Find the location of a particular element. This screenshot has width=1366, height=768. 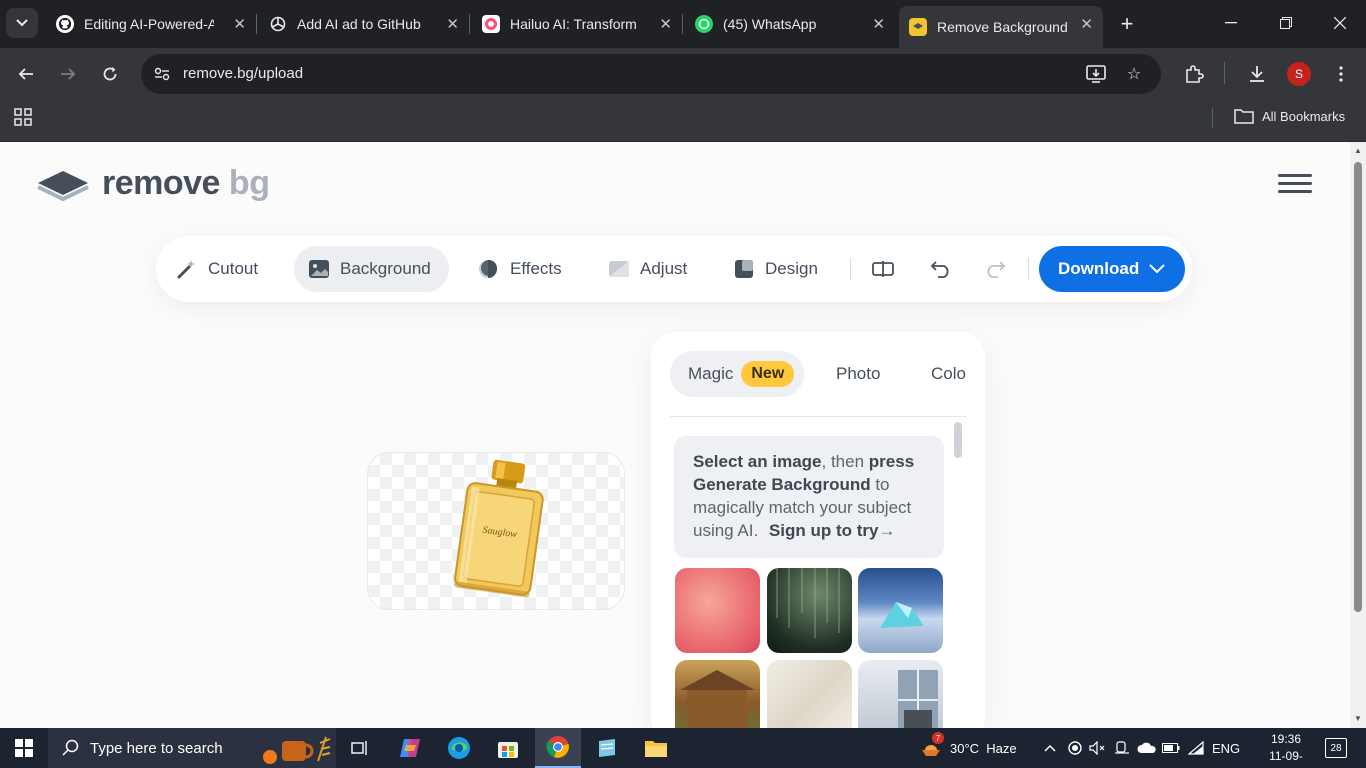

arrow-right-icon is located at coordinates (68, 74).